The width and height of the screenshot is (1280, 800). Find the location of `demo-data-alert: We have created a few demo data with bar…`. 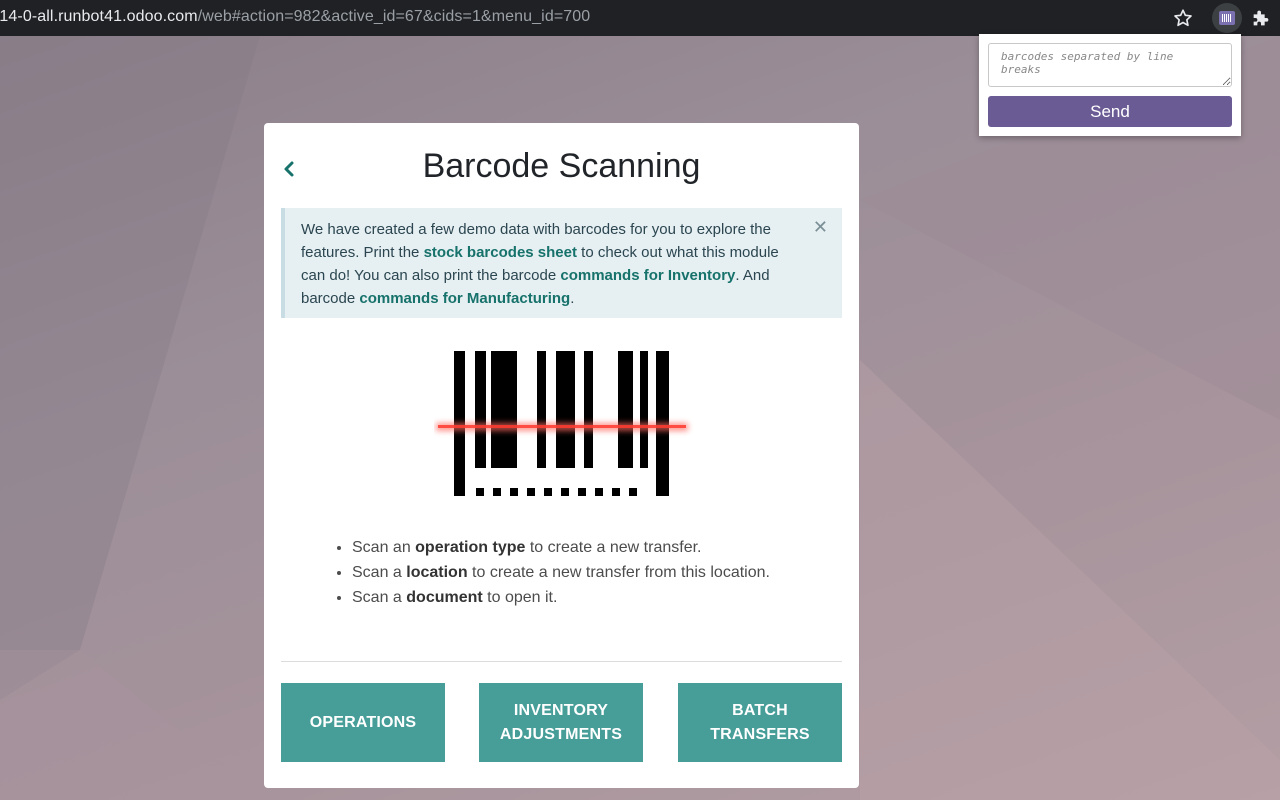

demo-data-alert: We have created a few demo data with bar… is located at coordinates (561, 263).